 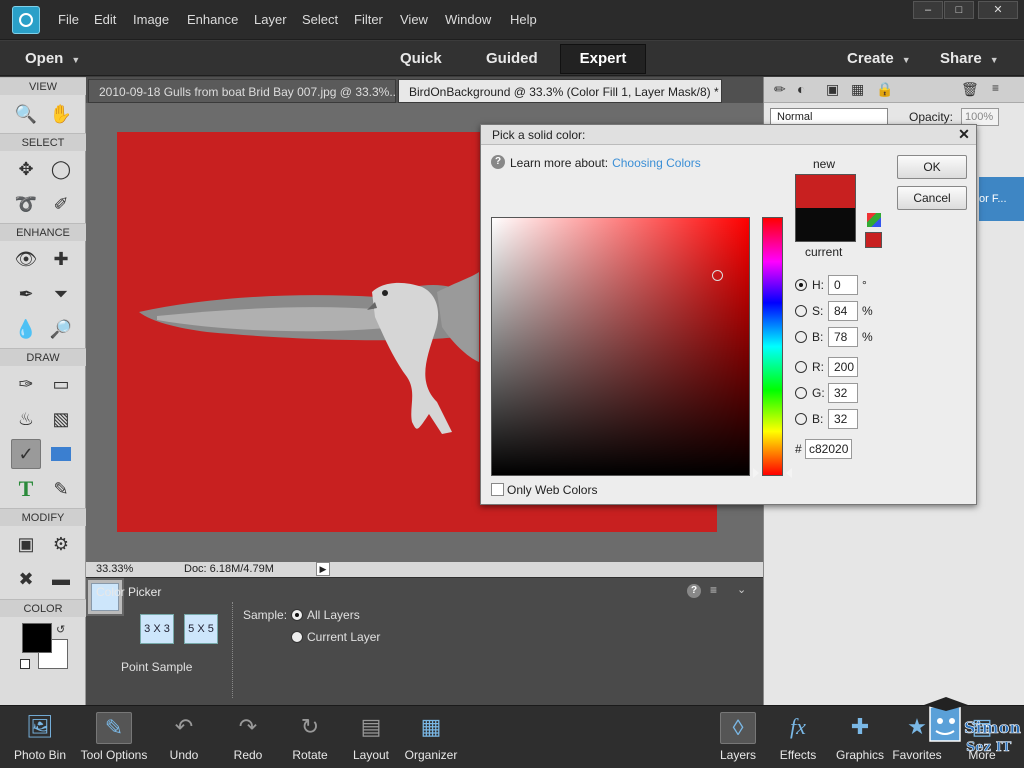 What do you see at coordinates (26, 259) in the screenshot?
I see `red-eye-tool-icon: 👁` at bounding box center [26, 259].